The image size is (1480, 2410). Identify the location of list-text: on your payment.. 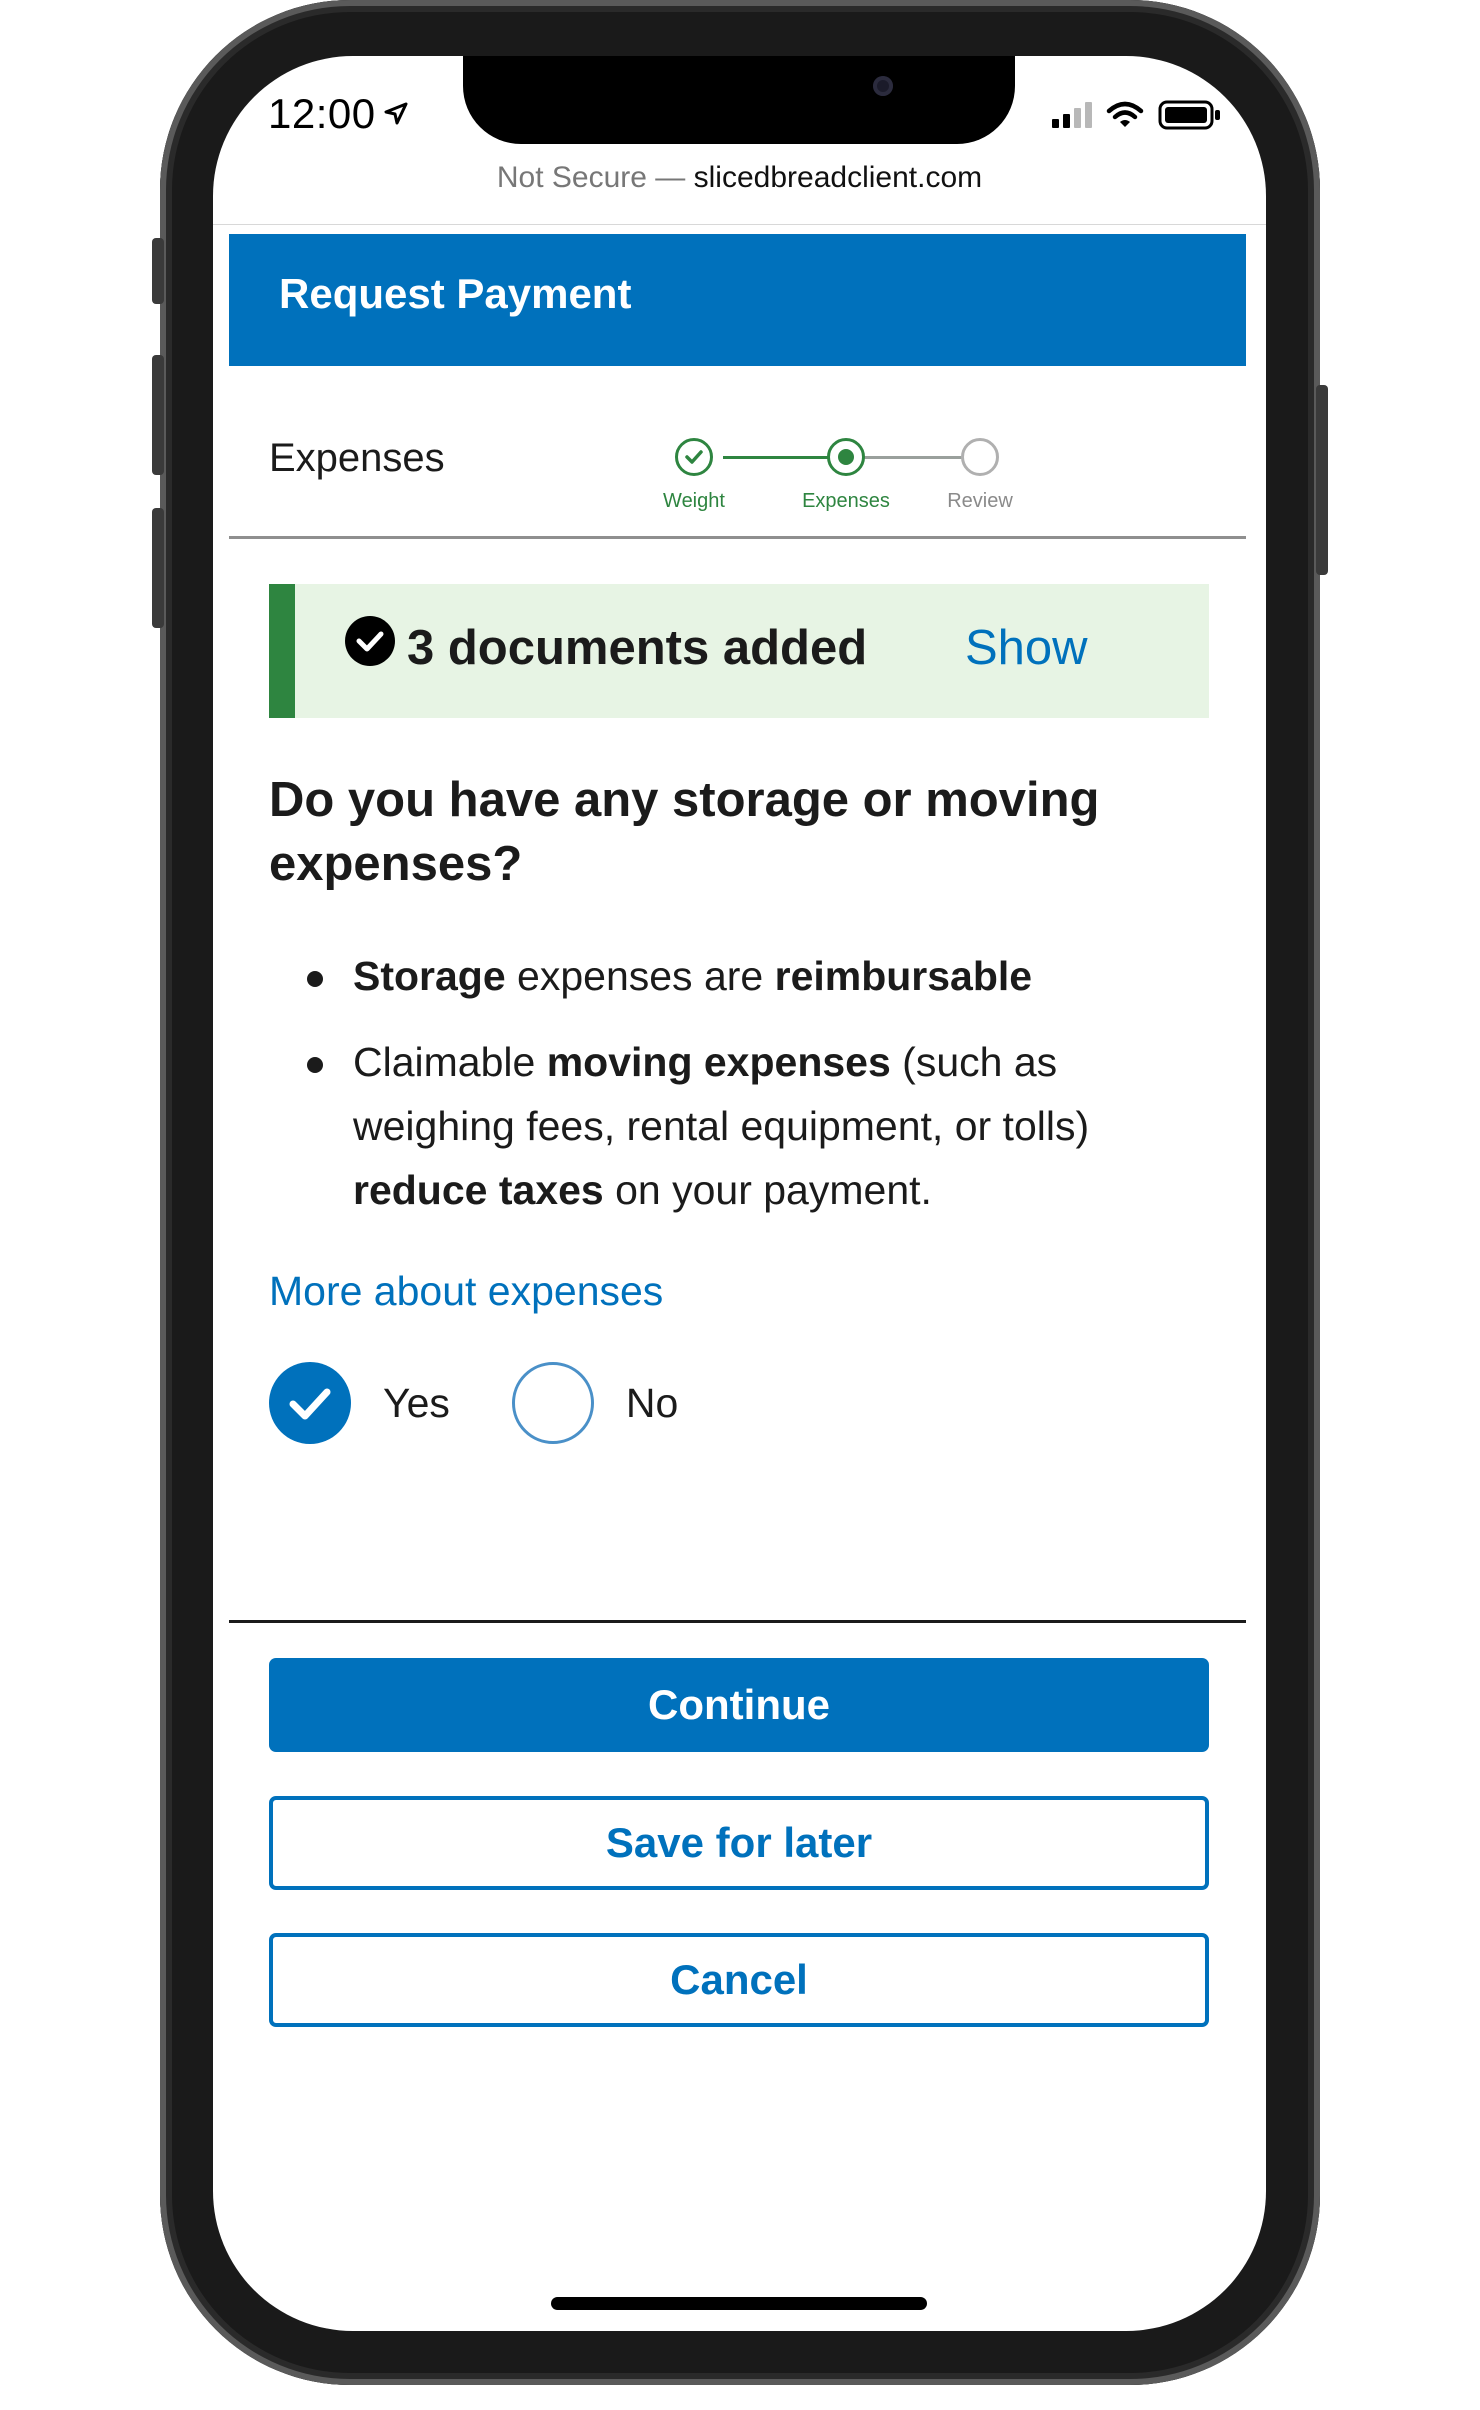
(767, 1190).